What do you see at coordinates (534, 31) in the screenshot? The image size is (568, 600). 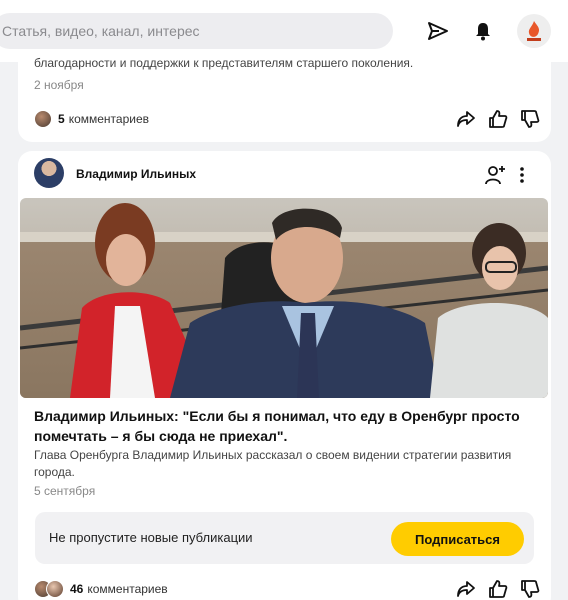 I see `profile-avatar` at bounding box center [534, 31].